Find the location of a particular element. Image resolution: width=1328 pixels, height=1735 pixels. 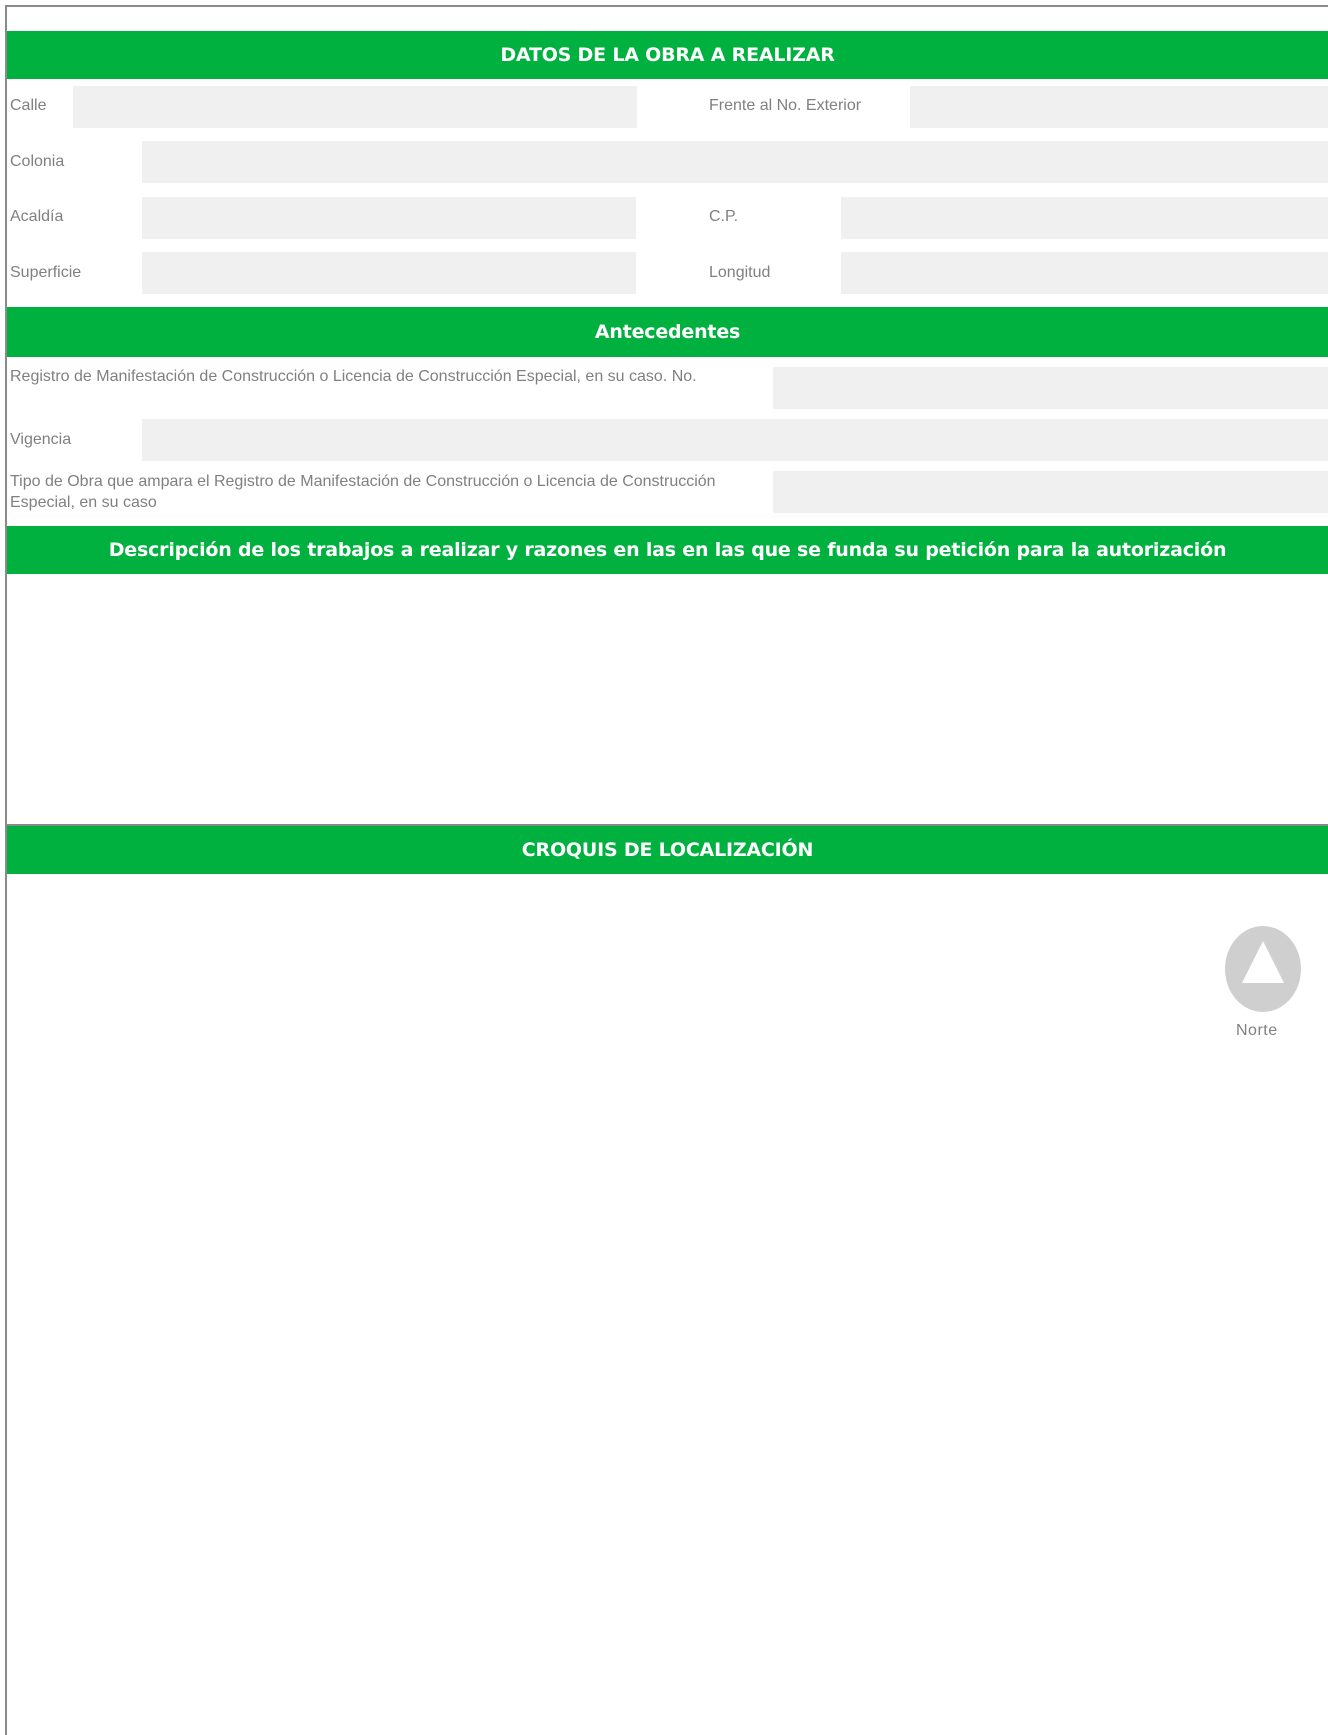

datos-obra-header: DATOS DE LA OBRA A REALIZAR is located at coordinates (667, 55).